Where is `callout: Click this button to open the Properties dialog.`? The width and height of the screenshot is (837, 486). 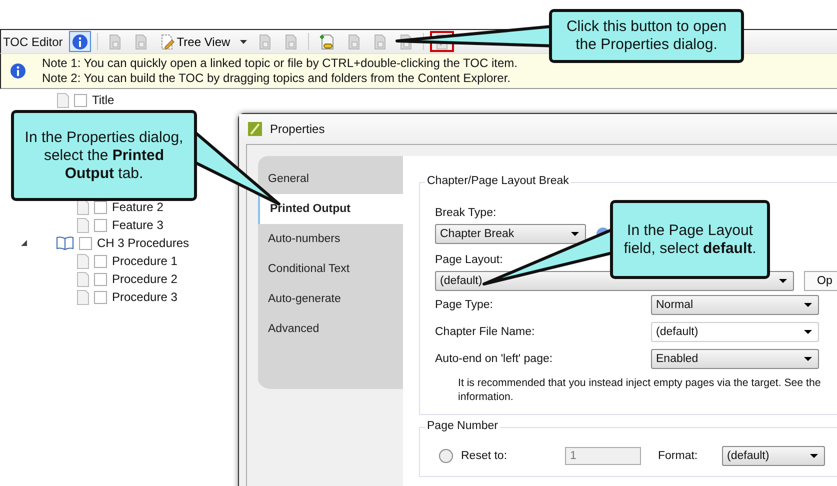
callout: Click this button to open the Properties dialog. is located at coordinates (646, 36).